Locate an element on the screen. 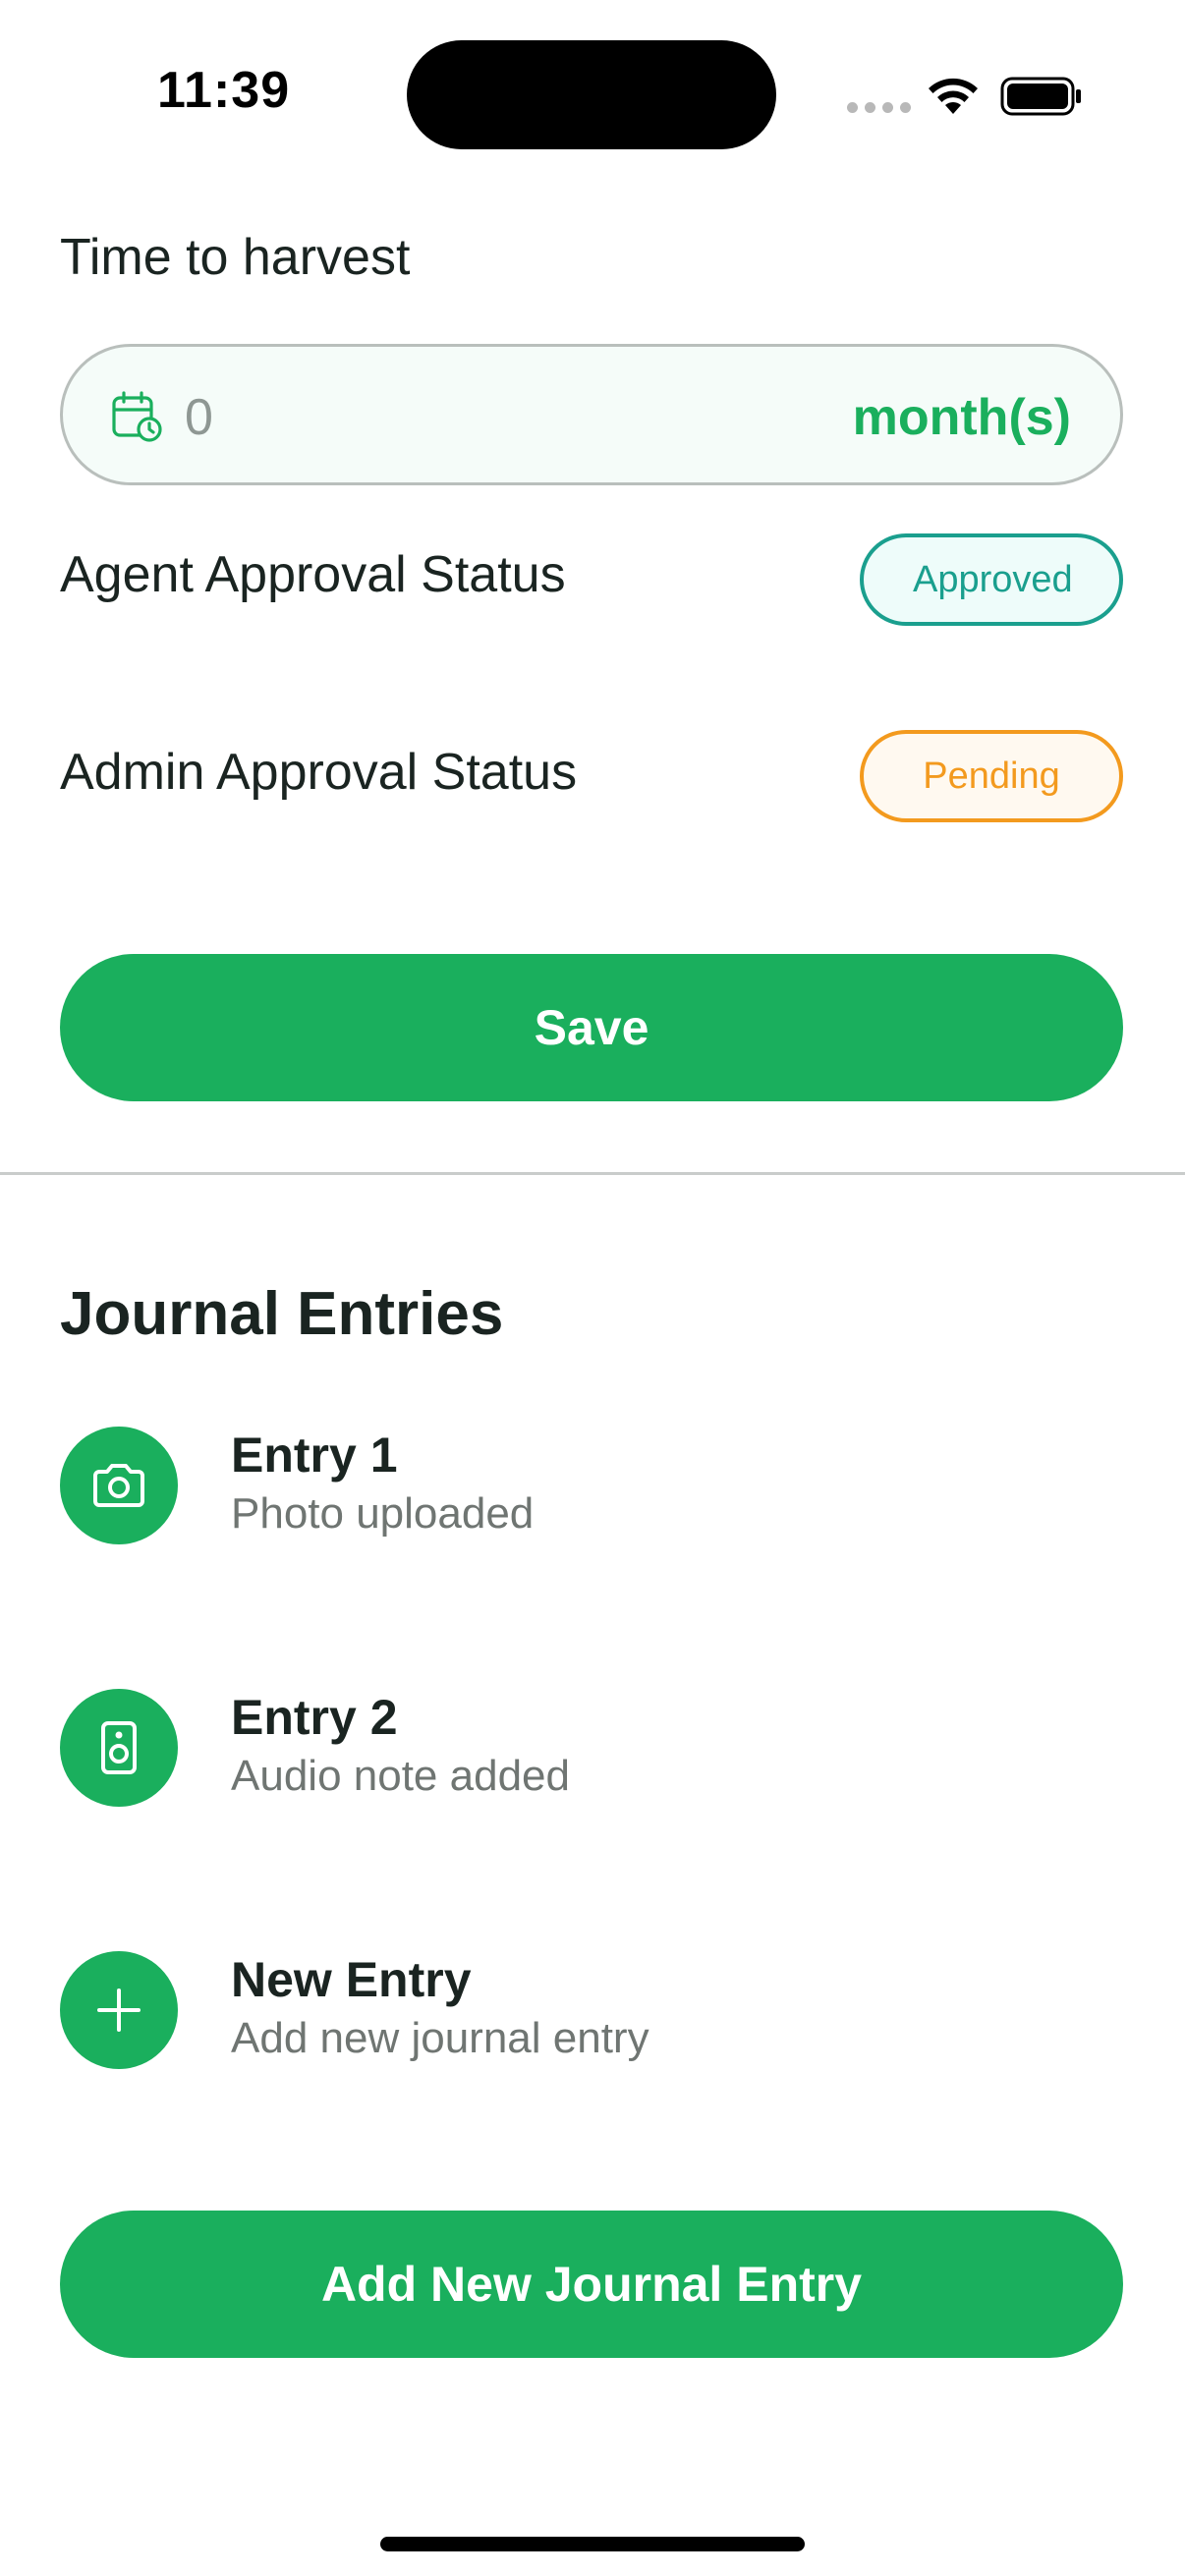  battery-icon is located at coordinates (1041, 96).